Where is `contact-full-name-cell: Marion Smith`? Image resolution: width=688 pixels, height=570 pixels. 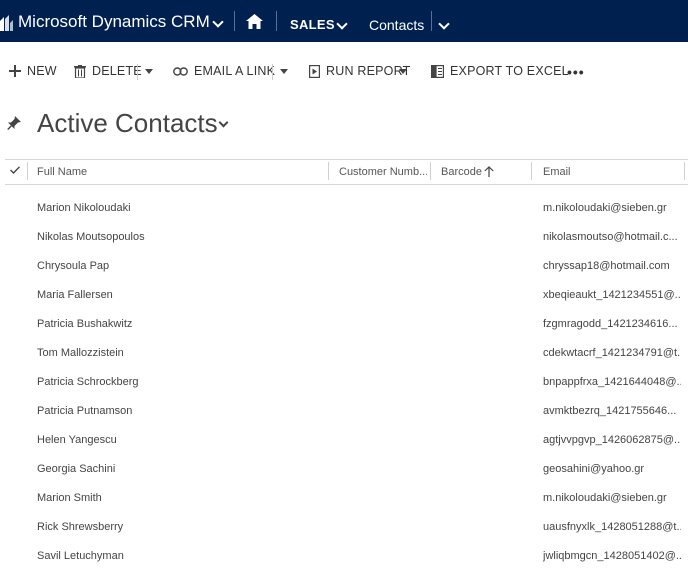 contact-full-name-cell: Marion Smith is located at coordinates (177, 498).